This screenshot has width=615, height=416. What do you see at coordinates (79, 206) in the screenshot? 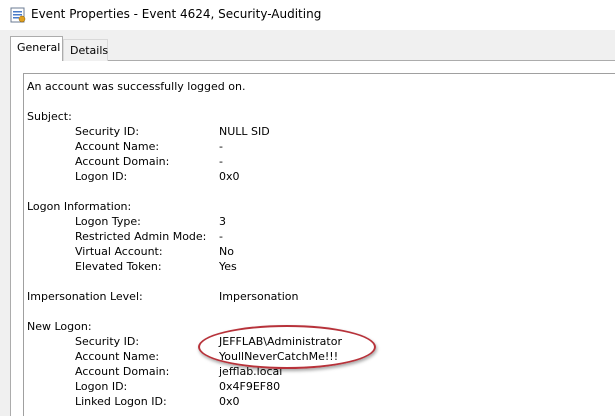
I see `logon-information-heading: Logon Information:` at bounding box center [79, 206].